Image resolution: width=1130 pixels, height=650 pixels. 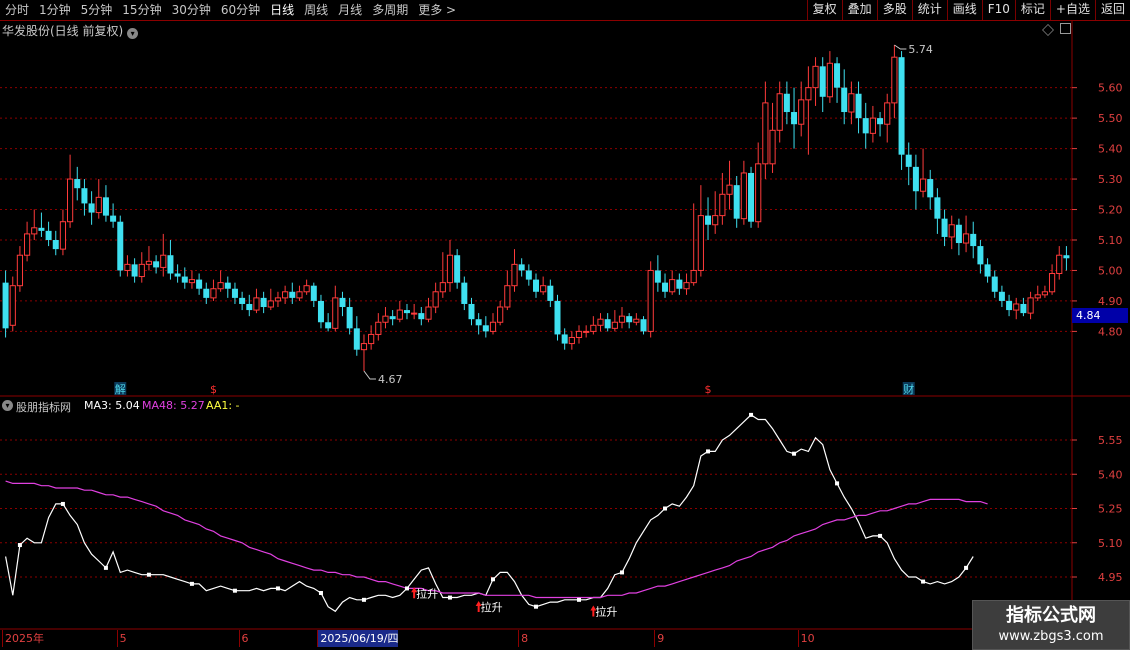 What do you see at coordinates (7, 405) in the screenshot?
I see `indicator-menu-icon: ▾` at bounding box center [7, 405].